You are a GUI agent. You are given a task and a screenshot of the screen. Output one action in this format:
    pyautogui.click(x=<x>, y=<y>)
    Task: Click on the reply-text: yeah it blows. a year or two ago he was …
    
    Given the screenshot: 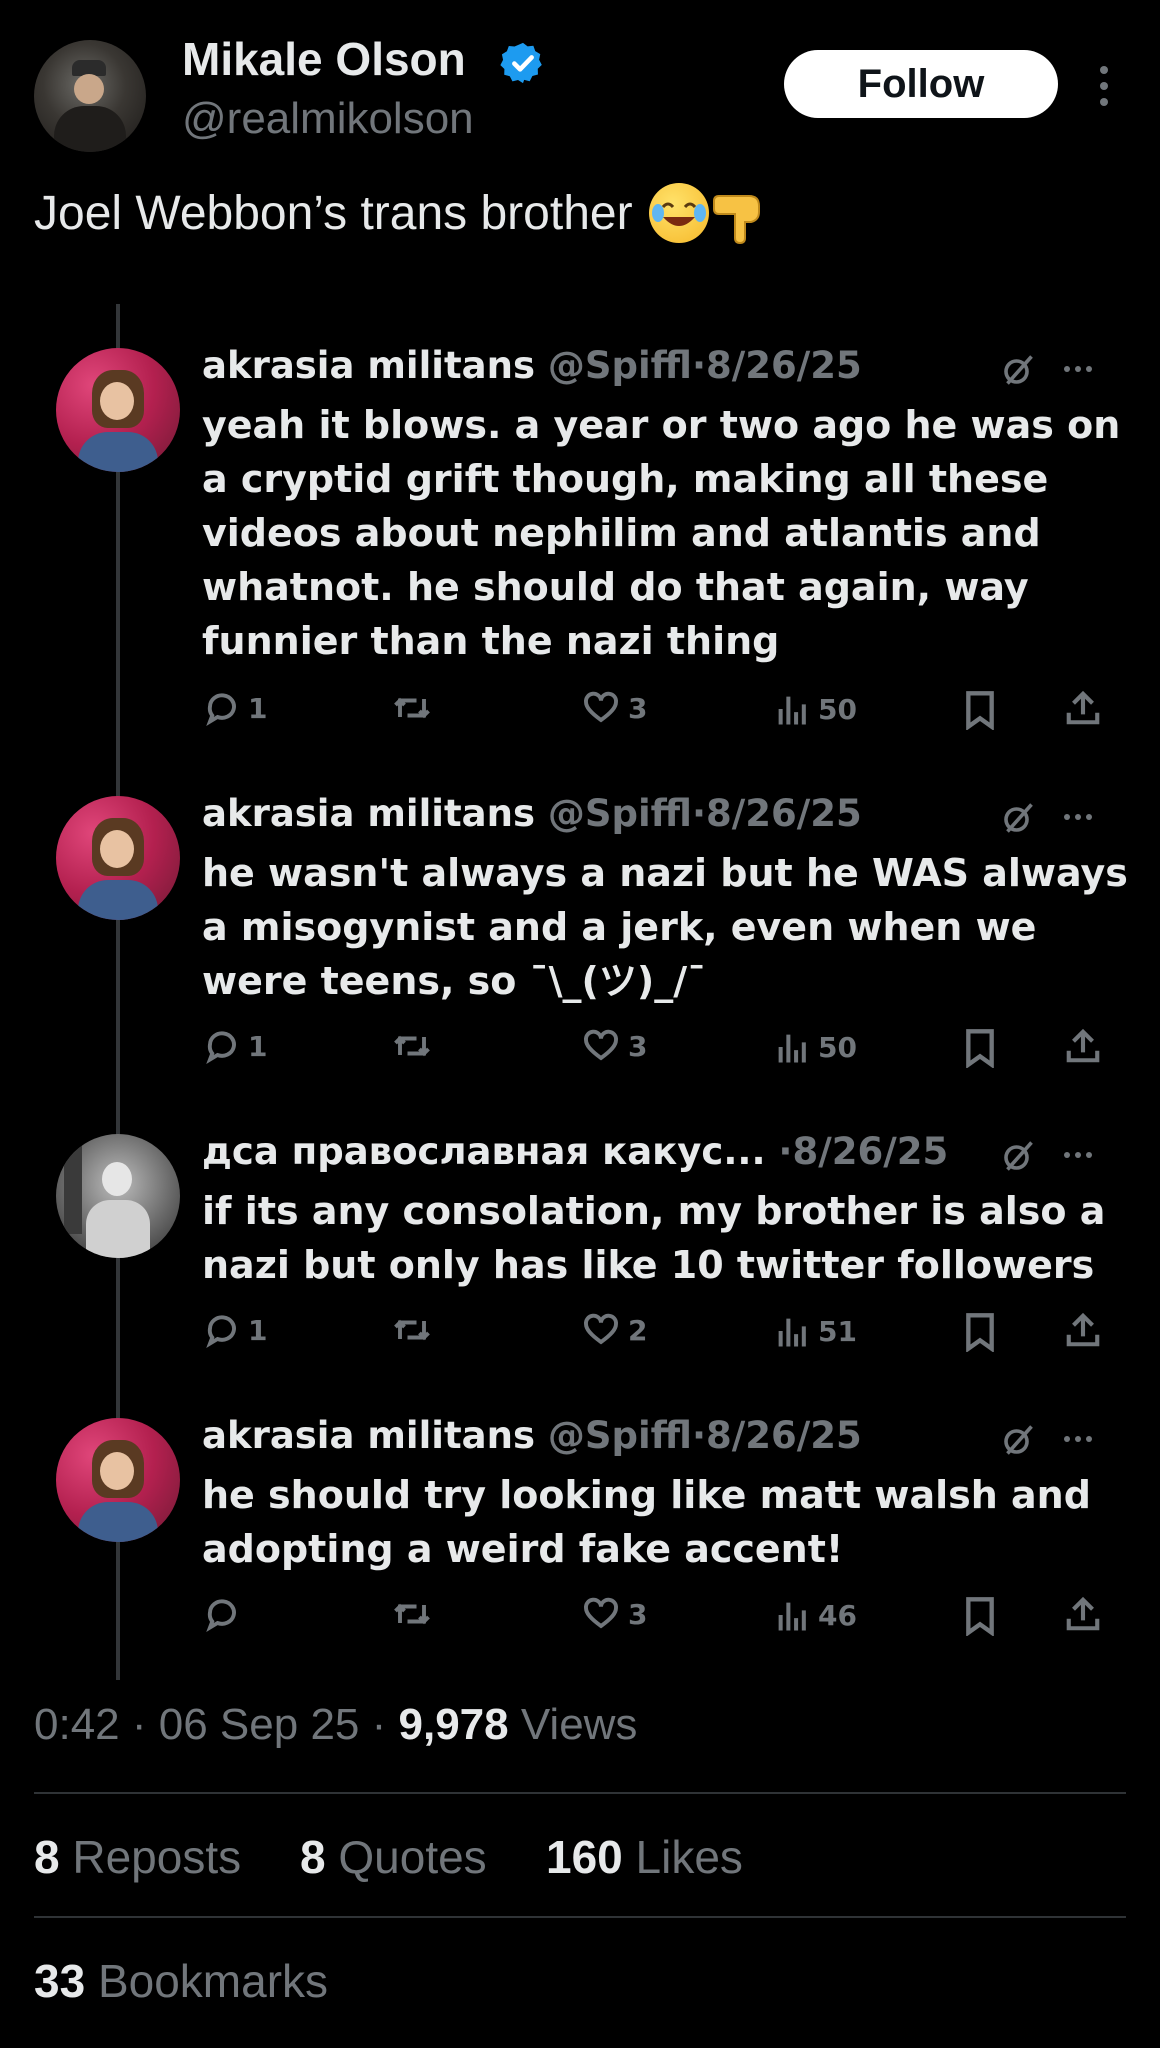 What is the action you would take?
    pyautogui.click(x=661, y=533)
    